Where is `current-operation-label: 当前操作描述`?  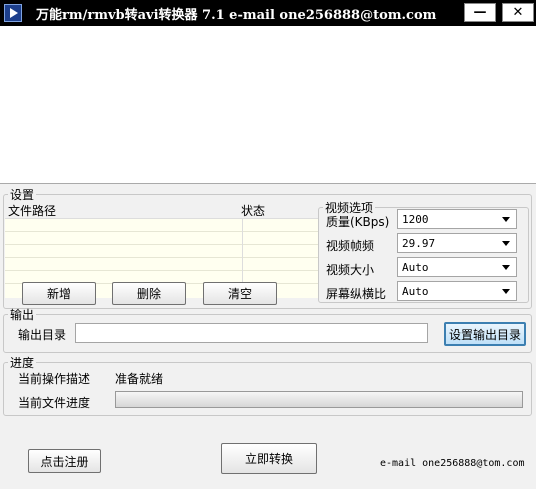 current-operation-label: 当前操作描述 is located at coordinates (54, 379).